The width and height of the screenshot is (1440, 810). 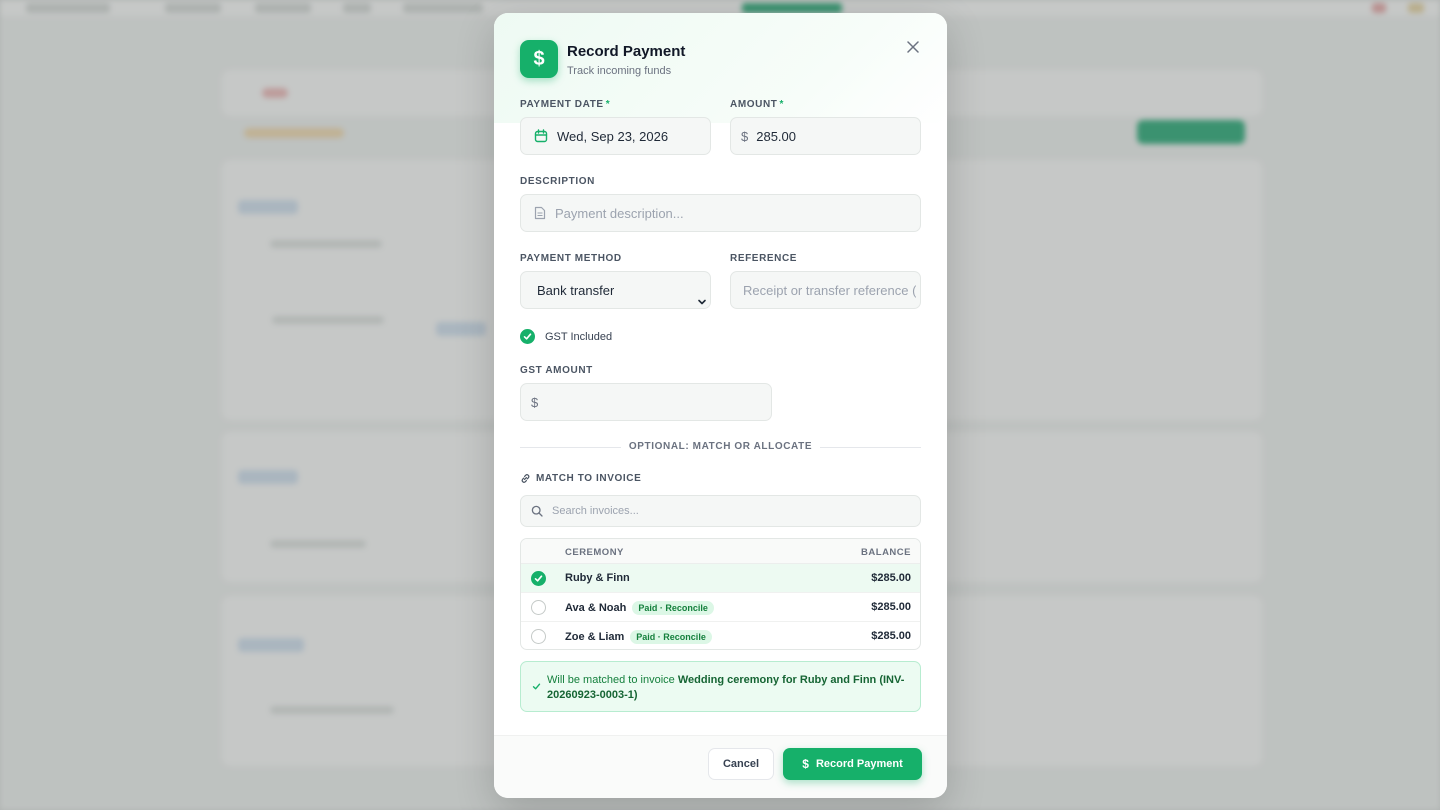 I want to click on modal-title: Record Payment, so click(x=626, y=51).